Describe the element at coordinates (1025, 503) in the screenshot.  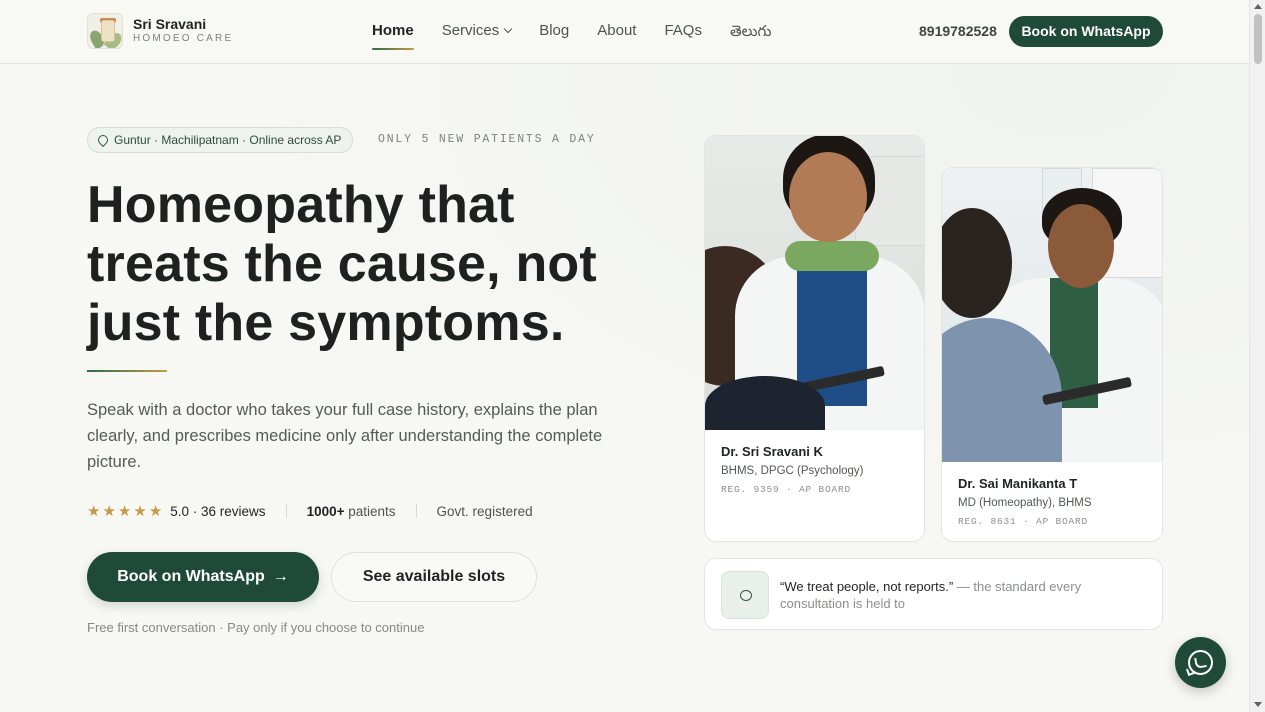
I see `doctor-degrees: MD (Homeopathy), BHMS` at that location.